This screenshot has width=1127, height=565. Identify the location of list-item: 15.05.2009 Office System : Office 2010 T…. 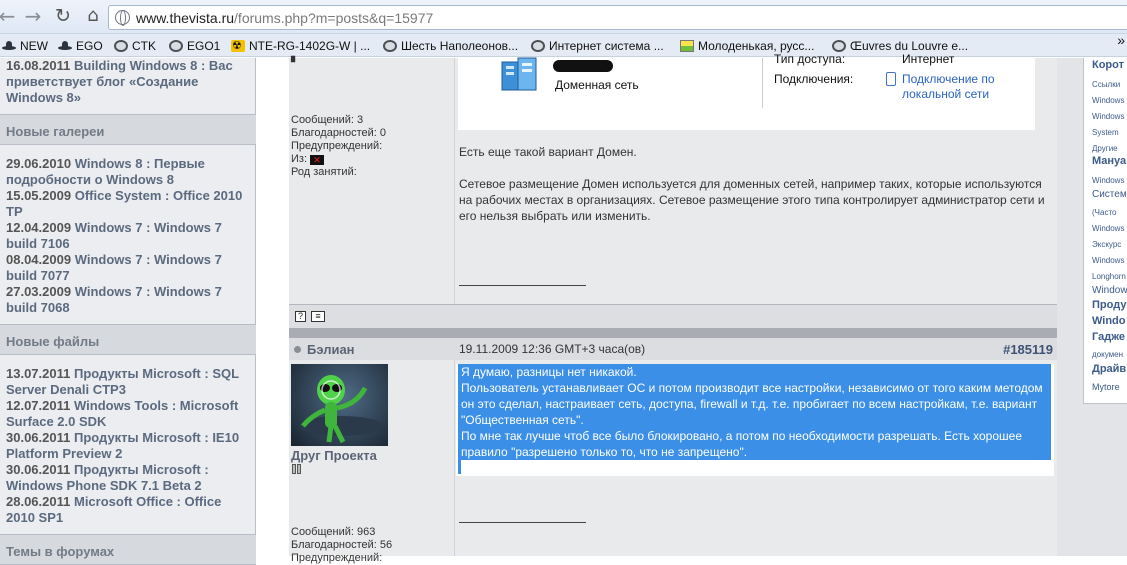
(128, 204).